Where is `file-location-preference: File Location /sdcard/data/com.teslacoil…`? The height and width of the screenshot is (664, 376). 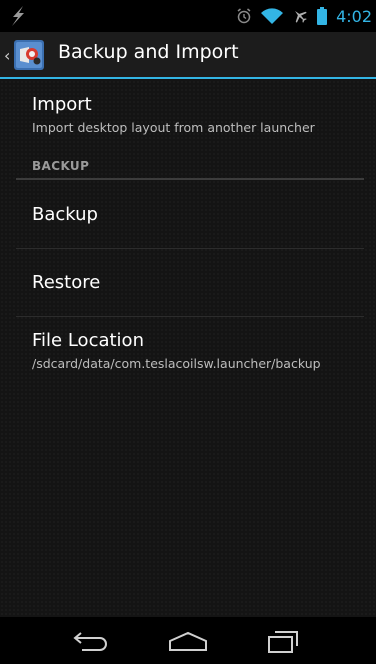
file-location-preference: File Location /sdcard/data/com.teslacoil… is located at coordinates (188, 350).